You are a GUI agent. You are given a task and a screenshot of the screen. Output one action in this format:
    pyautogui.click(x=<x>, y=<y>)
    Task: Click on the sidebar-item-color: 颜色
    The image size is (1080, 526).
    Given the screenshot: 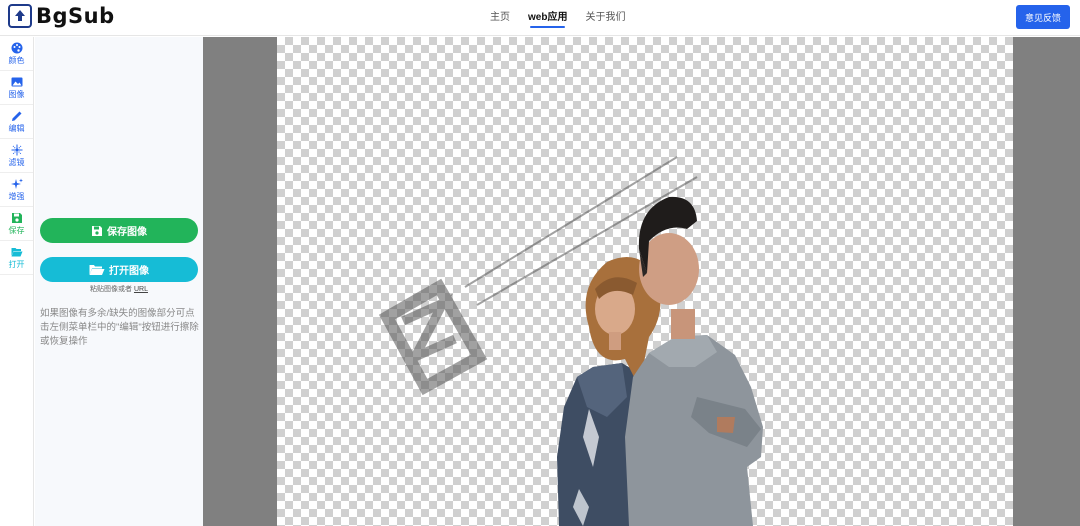 What is the action you would take?
    pyautogui.click(x=16, y=54)
    